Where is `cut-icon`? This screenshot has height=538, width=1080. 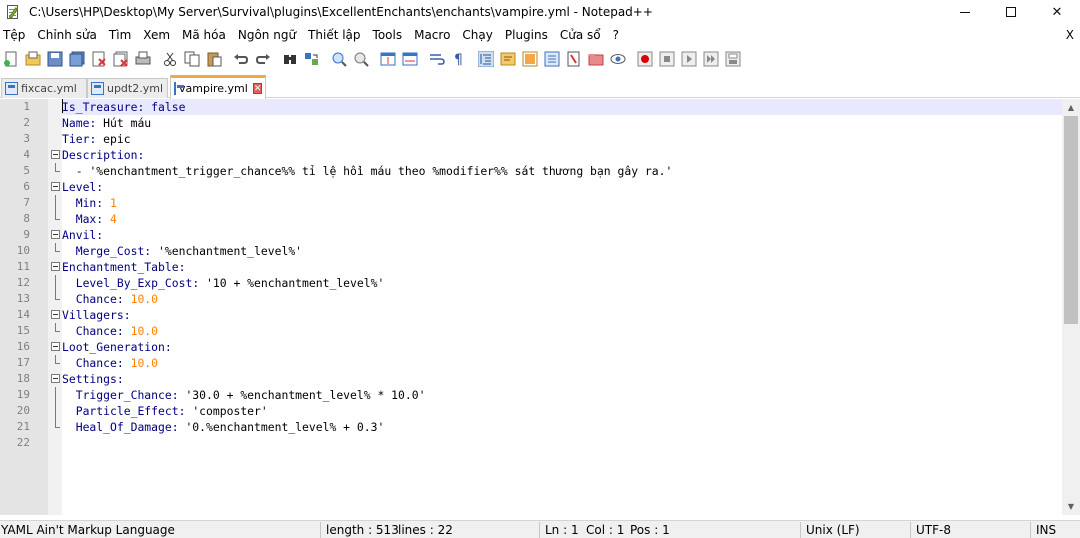
cut-icon is located at coordinates (170, 59).